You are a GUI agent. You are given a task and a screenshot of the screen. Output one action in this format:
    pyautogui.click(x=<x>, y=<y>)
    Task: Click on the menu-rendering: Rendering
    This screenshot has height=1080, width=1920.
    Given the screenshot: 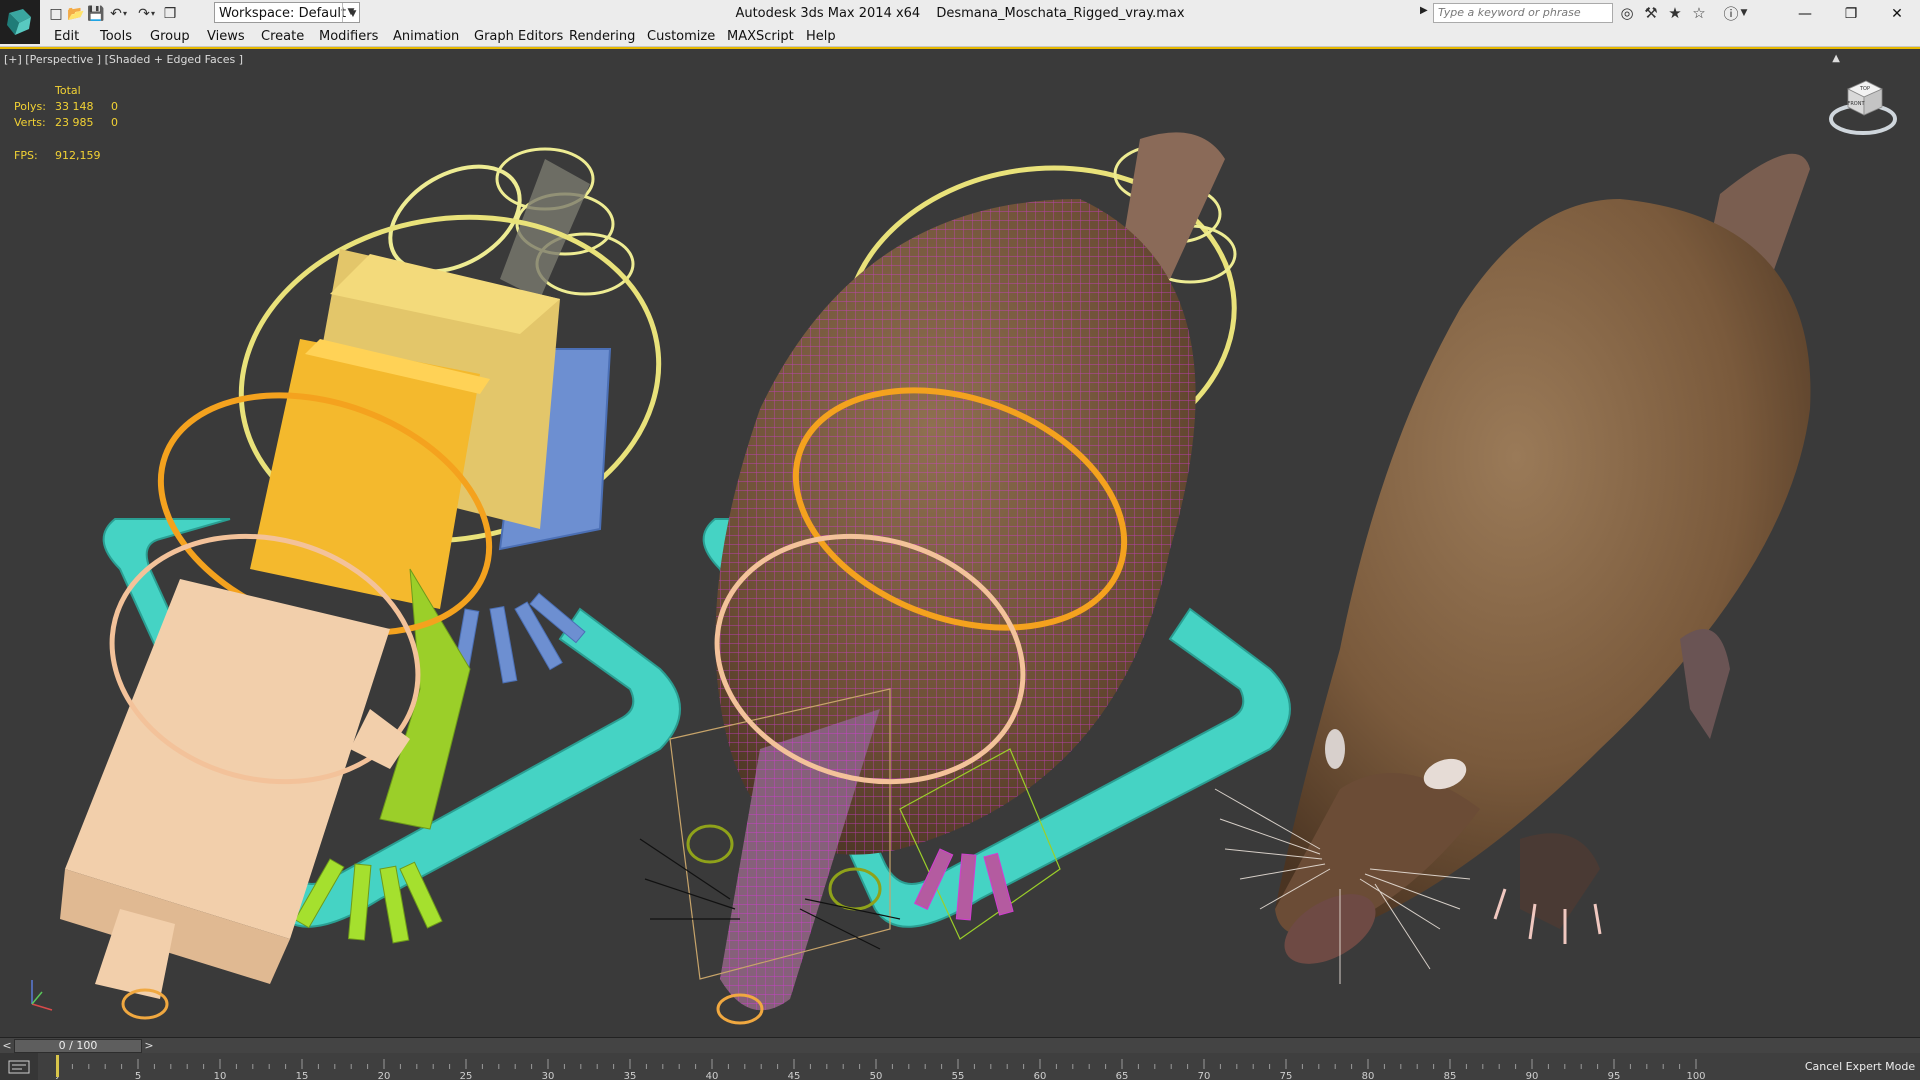 What is the action you would take?
    pyautogui.click(x=602, y=36)
    